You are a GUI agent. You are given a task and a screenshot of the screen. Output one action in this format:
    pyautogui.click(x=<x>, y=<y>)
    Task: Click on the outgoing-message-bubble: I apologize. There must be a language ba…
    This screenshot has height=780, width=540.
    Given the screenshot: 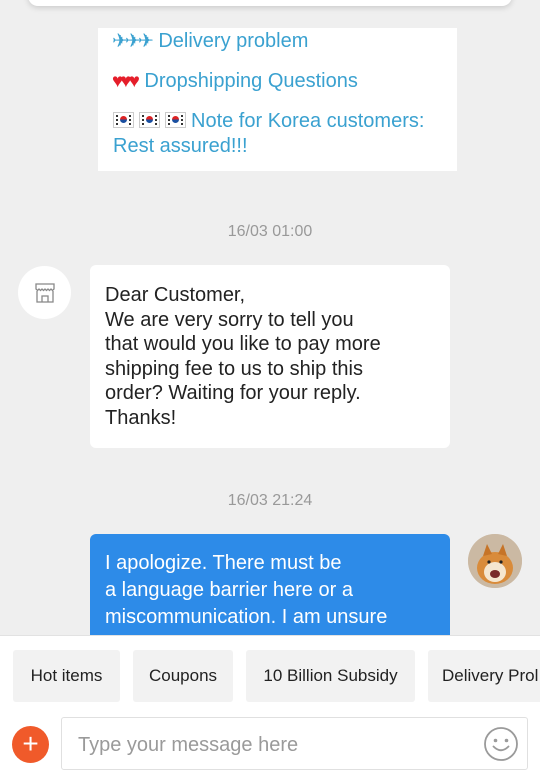 What is the action you would take?
    pyautogui.click(x=270, y=589)
    